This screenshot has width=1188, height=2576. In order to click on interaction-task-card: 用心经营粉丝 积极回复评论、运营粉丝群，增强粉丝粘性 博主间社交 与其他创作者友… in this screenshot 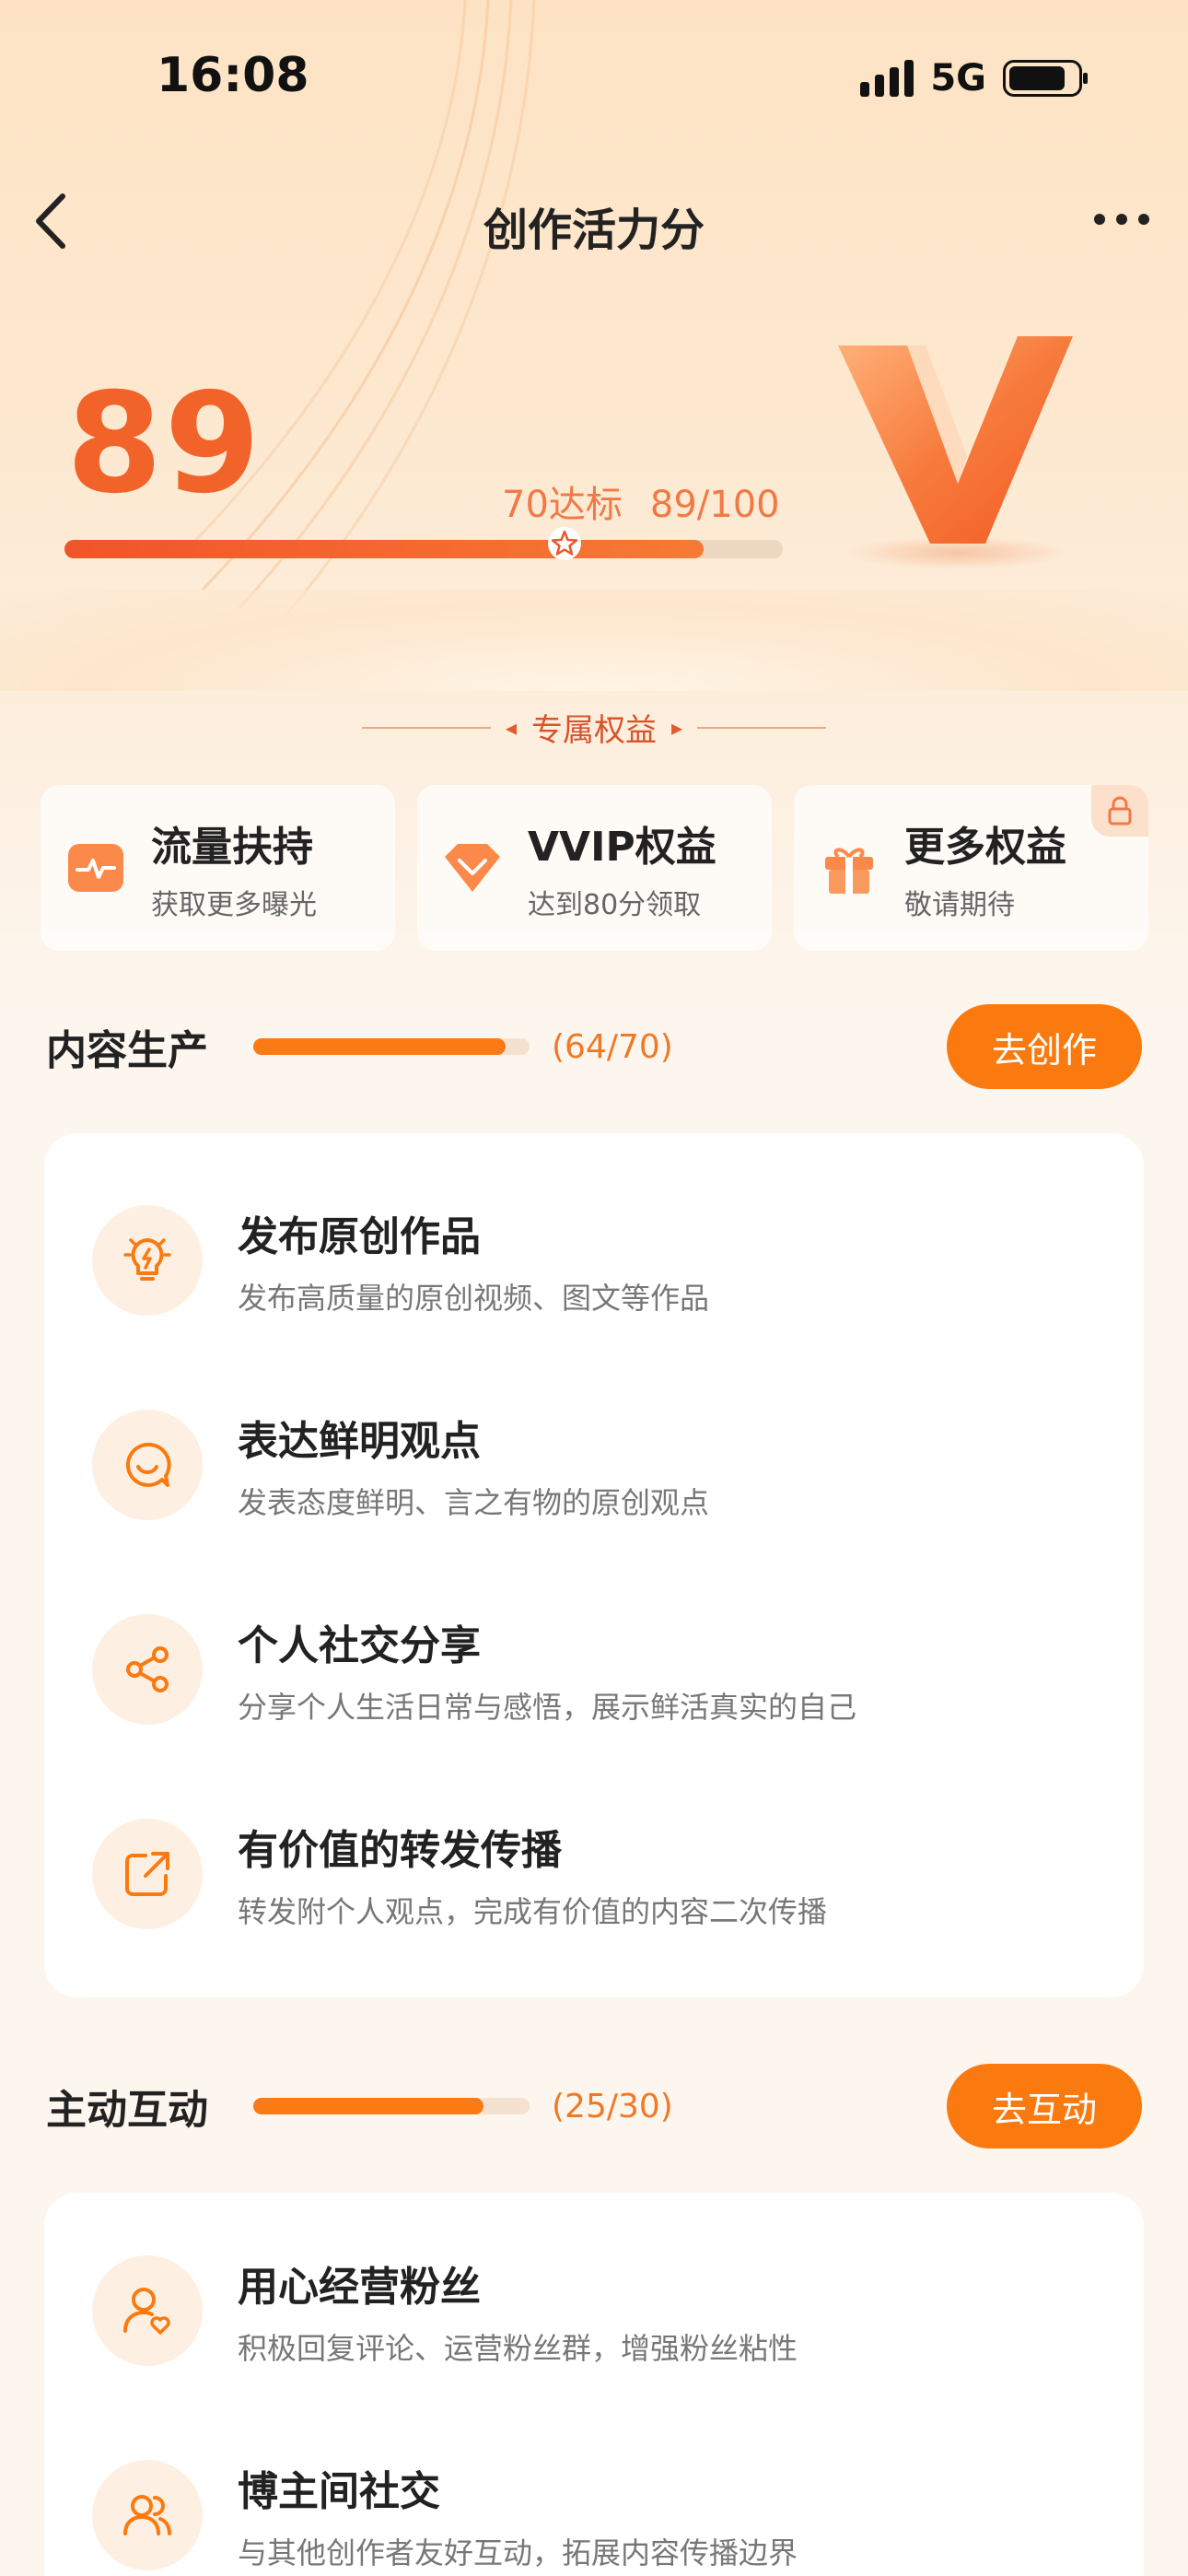, I will do `click(594, 2384)`.